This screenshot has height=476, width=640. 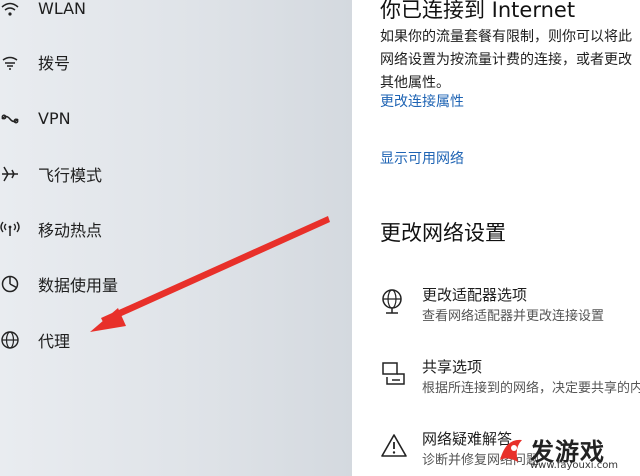 I want to click on sharing-options: 共享选项 根据所连接到的网络，决定要共享的内容, so click(x=510, y=379).